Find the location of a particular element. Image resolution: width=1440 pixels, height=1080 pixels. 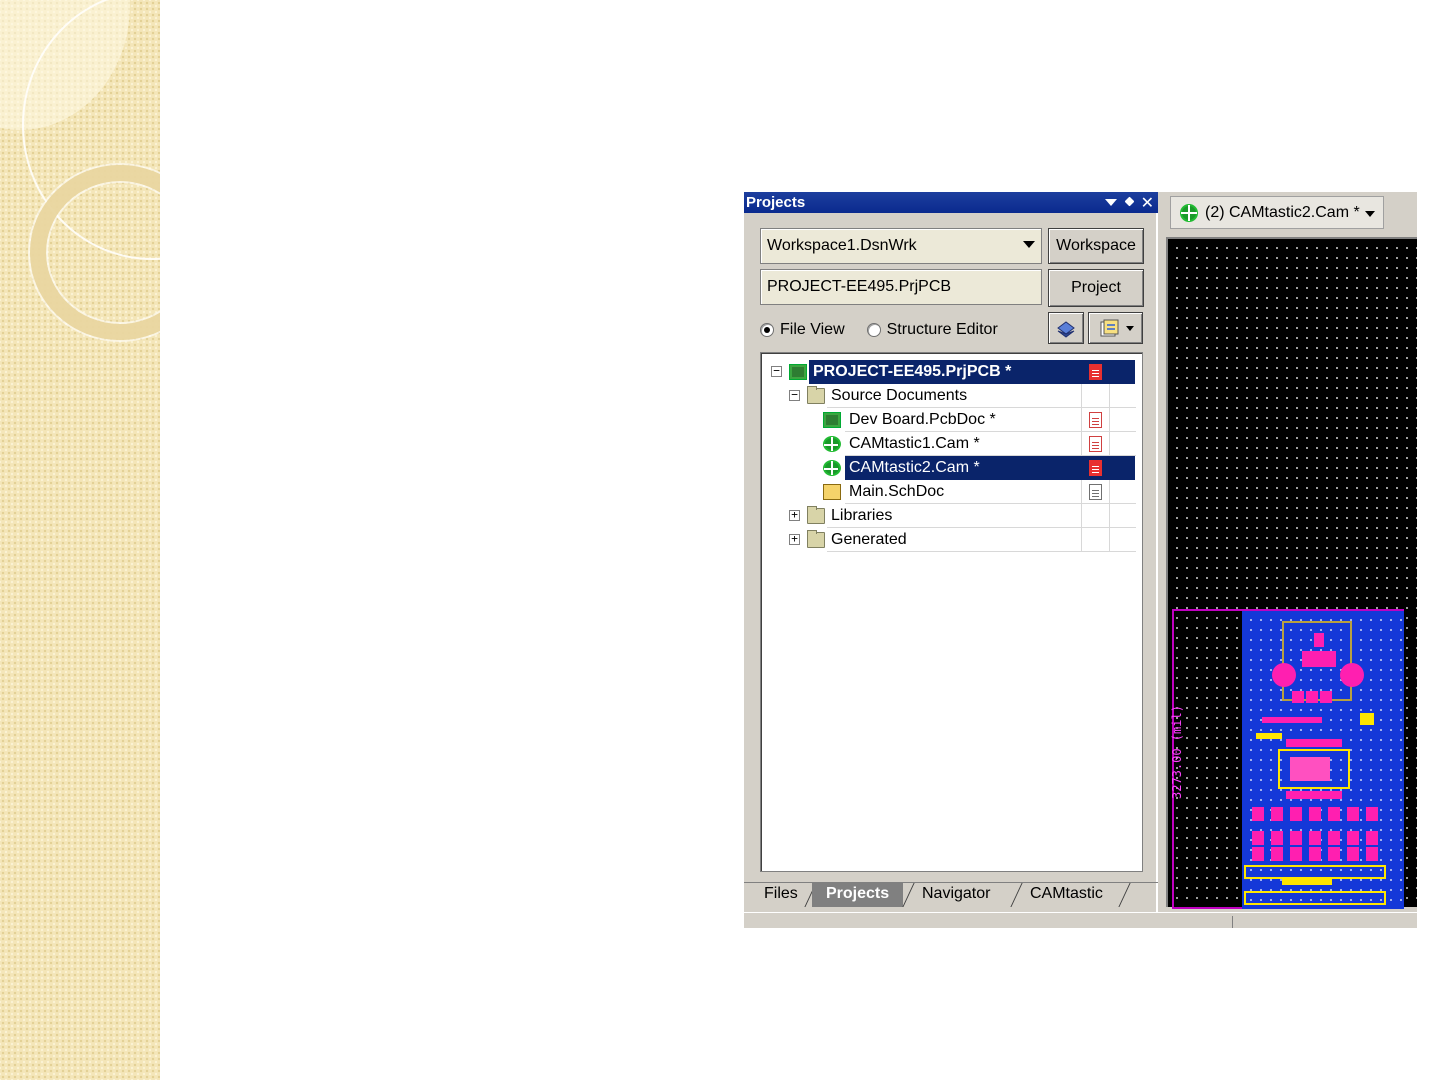

document-label: CAMtastic1.Cam * is located at coordinates (914, 443).